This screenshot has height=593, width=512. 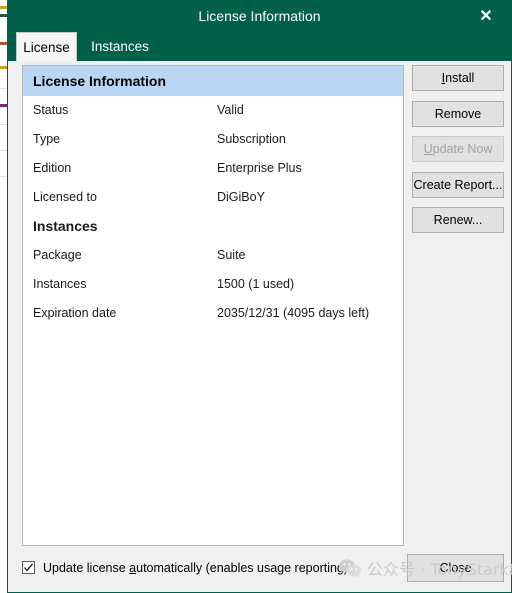 What do you see at coordinates (213, 284) in the screenshot?
I see `detail-row: Instances 1500 (1 used)` at bounding box center [213, 284].